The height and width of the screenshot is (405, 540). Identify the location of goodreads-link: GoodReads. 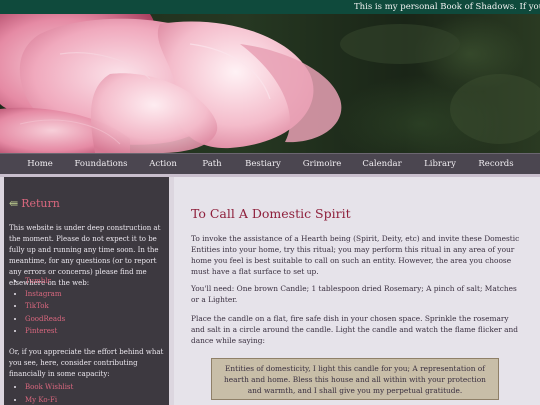
(45, 319).